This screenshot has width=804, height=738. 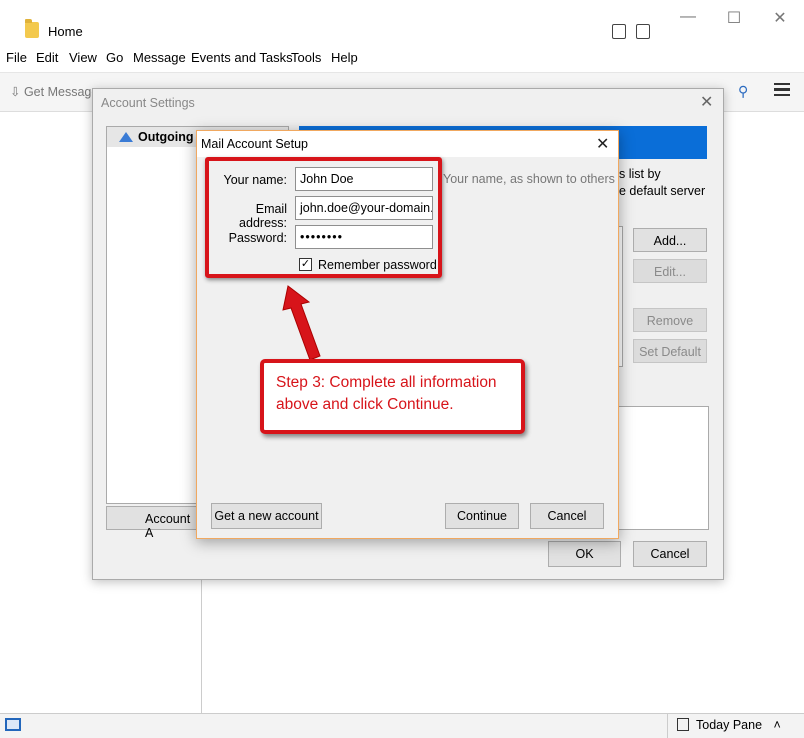 What do you see at coordinates (688, 17) in the screenshot?
I see `minimize-button: —` at bounding box center [688, 17].